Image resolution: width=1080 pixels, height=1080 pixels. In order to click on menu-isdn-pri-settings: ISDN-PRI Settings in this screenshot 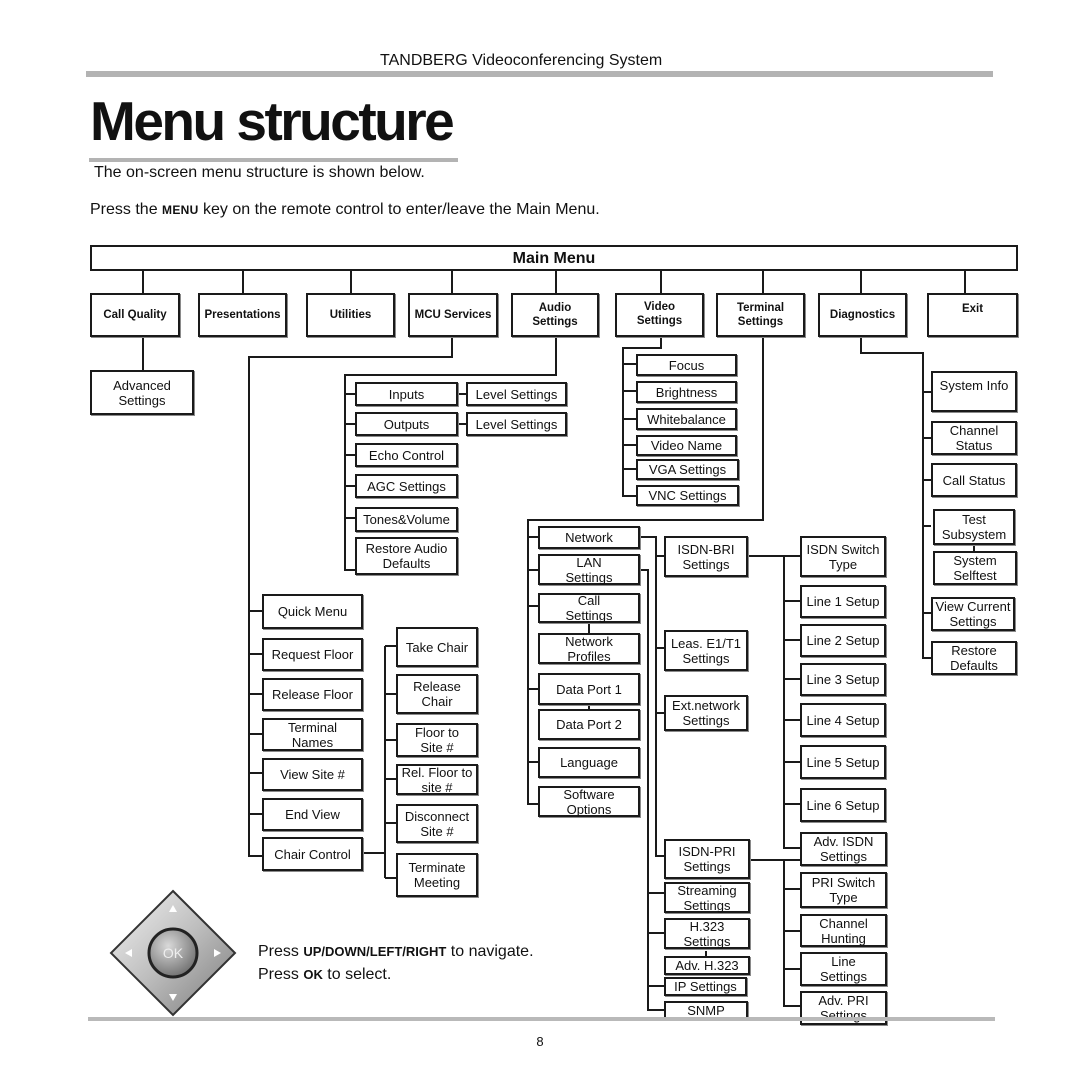, I will do `click(707, 859)`.